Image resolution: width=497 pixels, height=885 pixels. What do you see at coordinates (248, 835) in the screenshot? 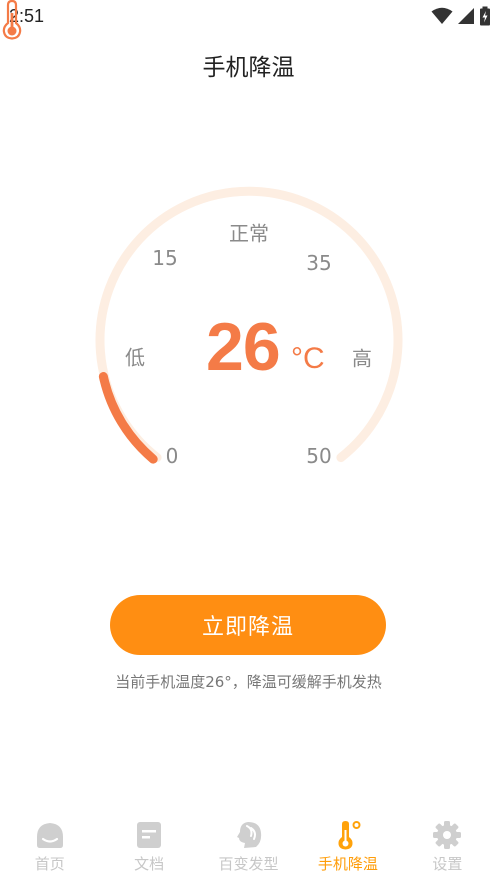
I see `hairstyle-icon` at bounding box center [248, 835].